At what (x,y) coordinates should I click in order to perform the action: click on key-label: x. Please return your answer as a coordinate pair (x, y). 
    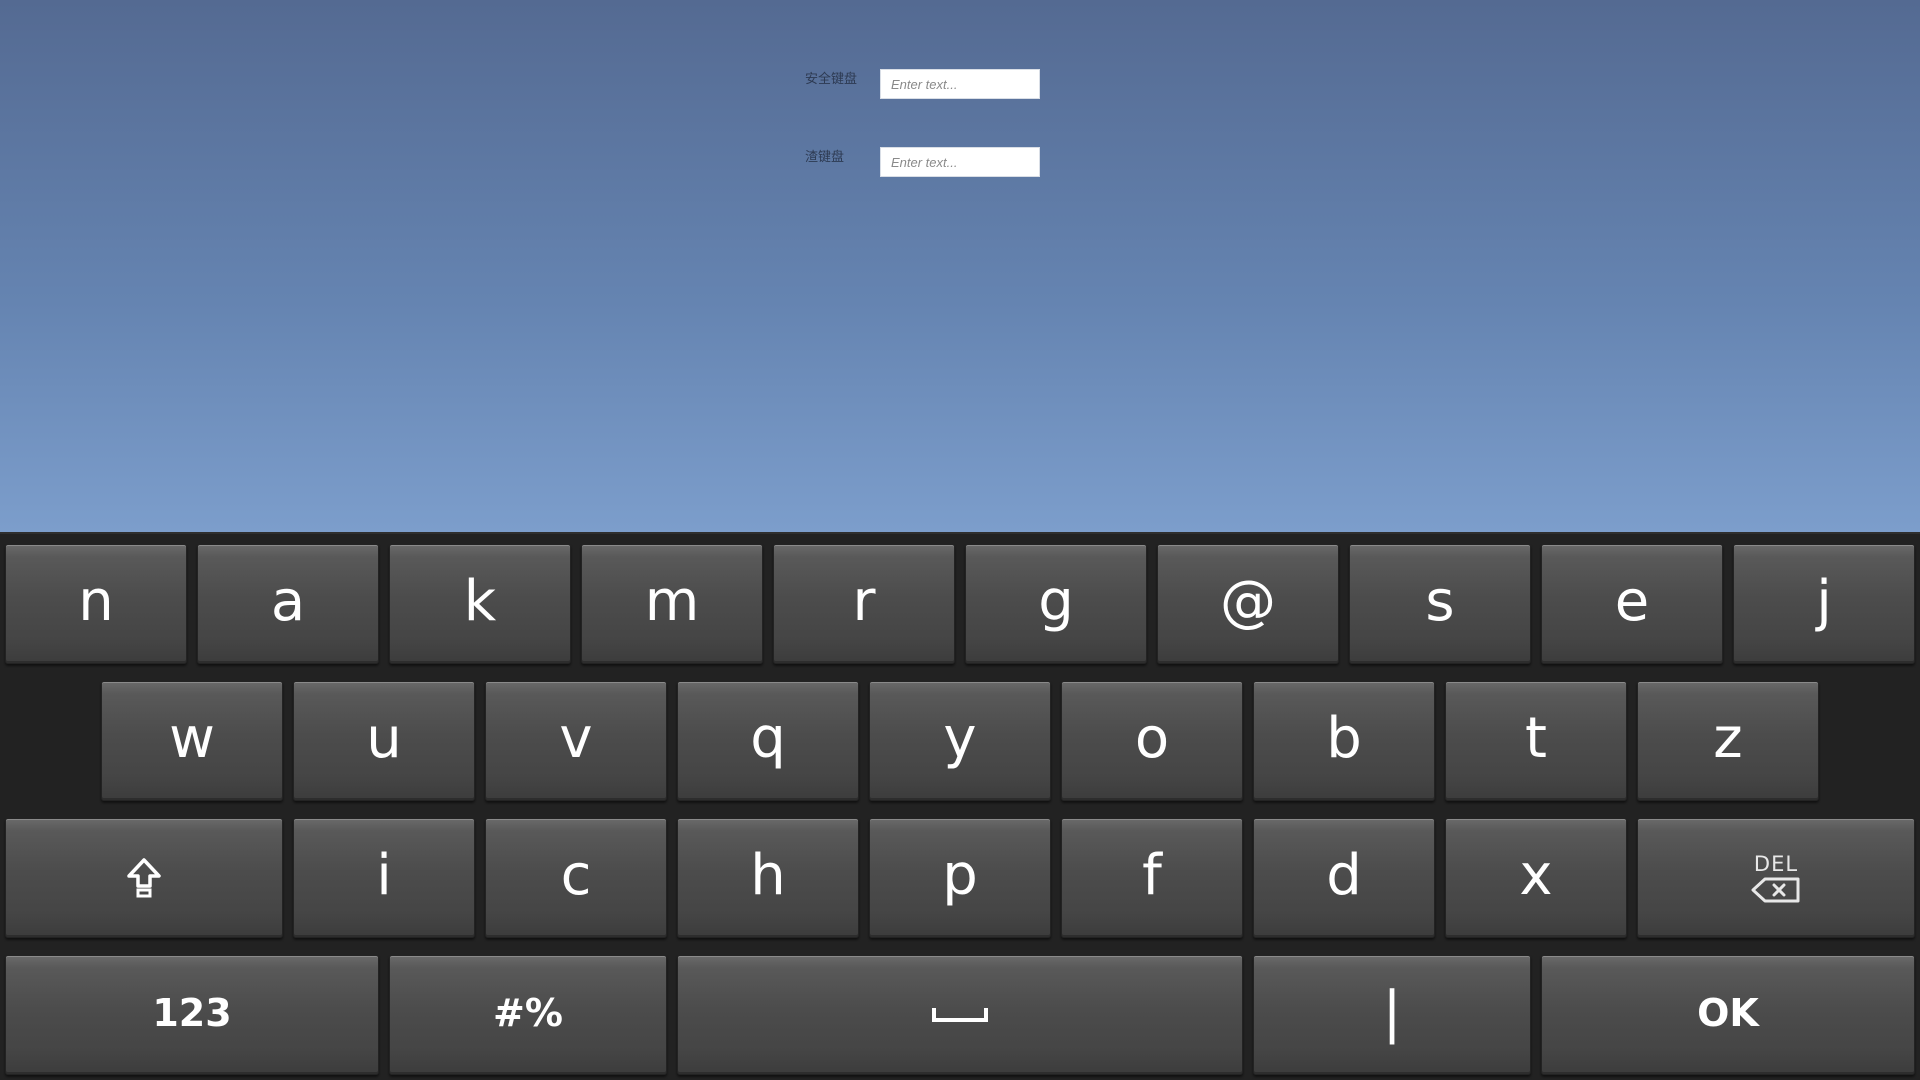
    Looking at the image, I should click on (1536, 875).